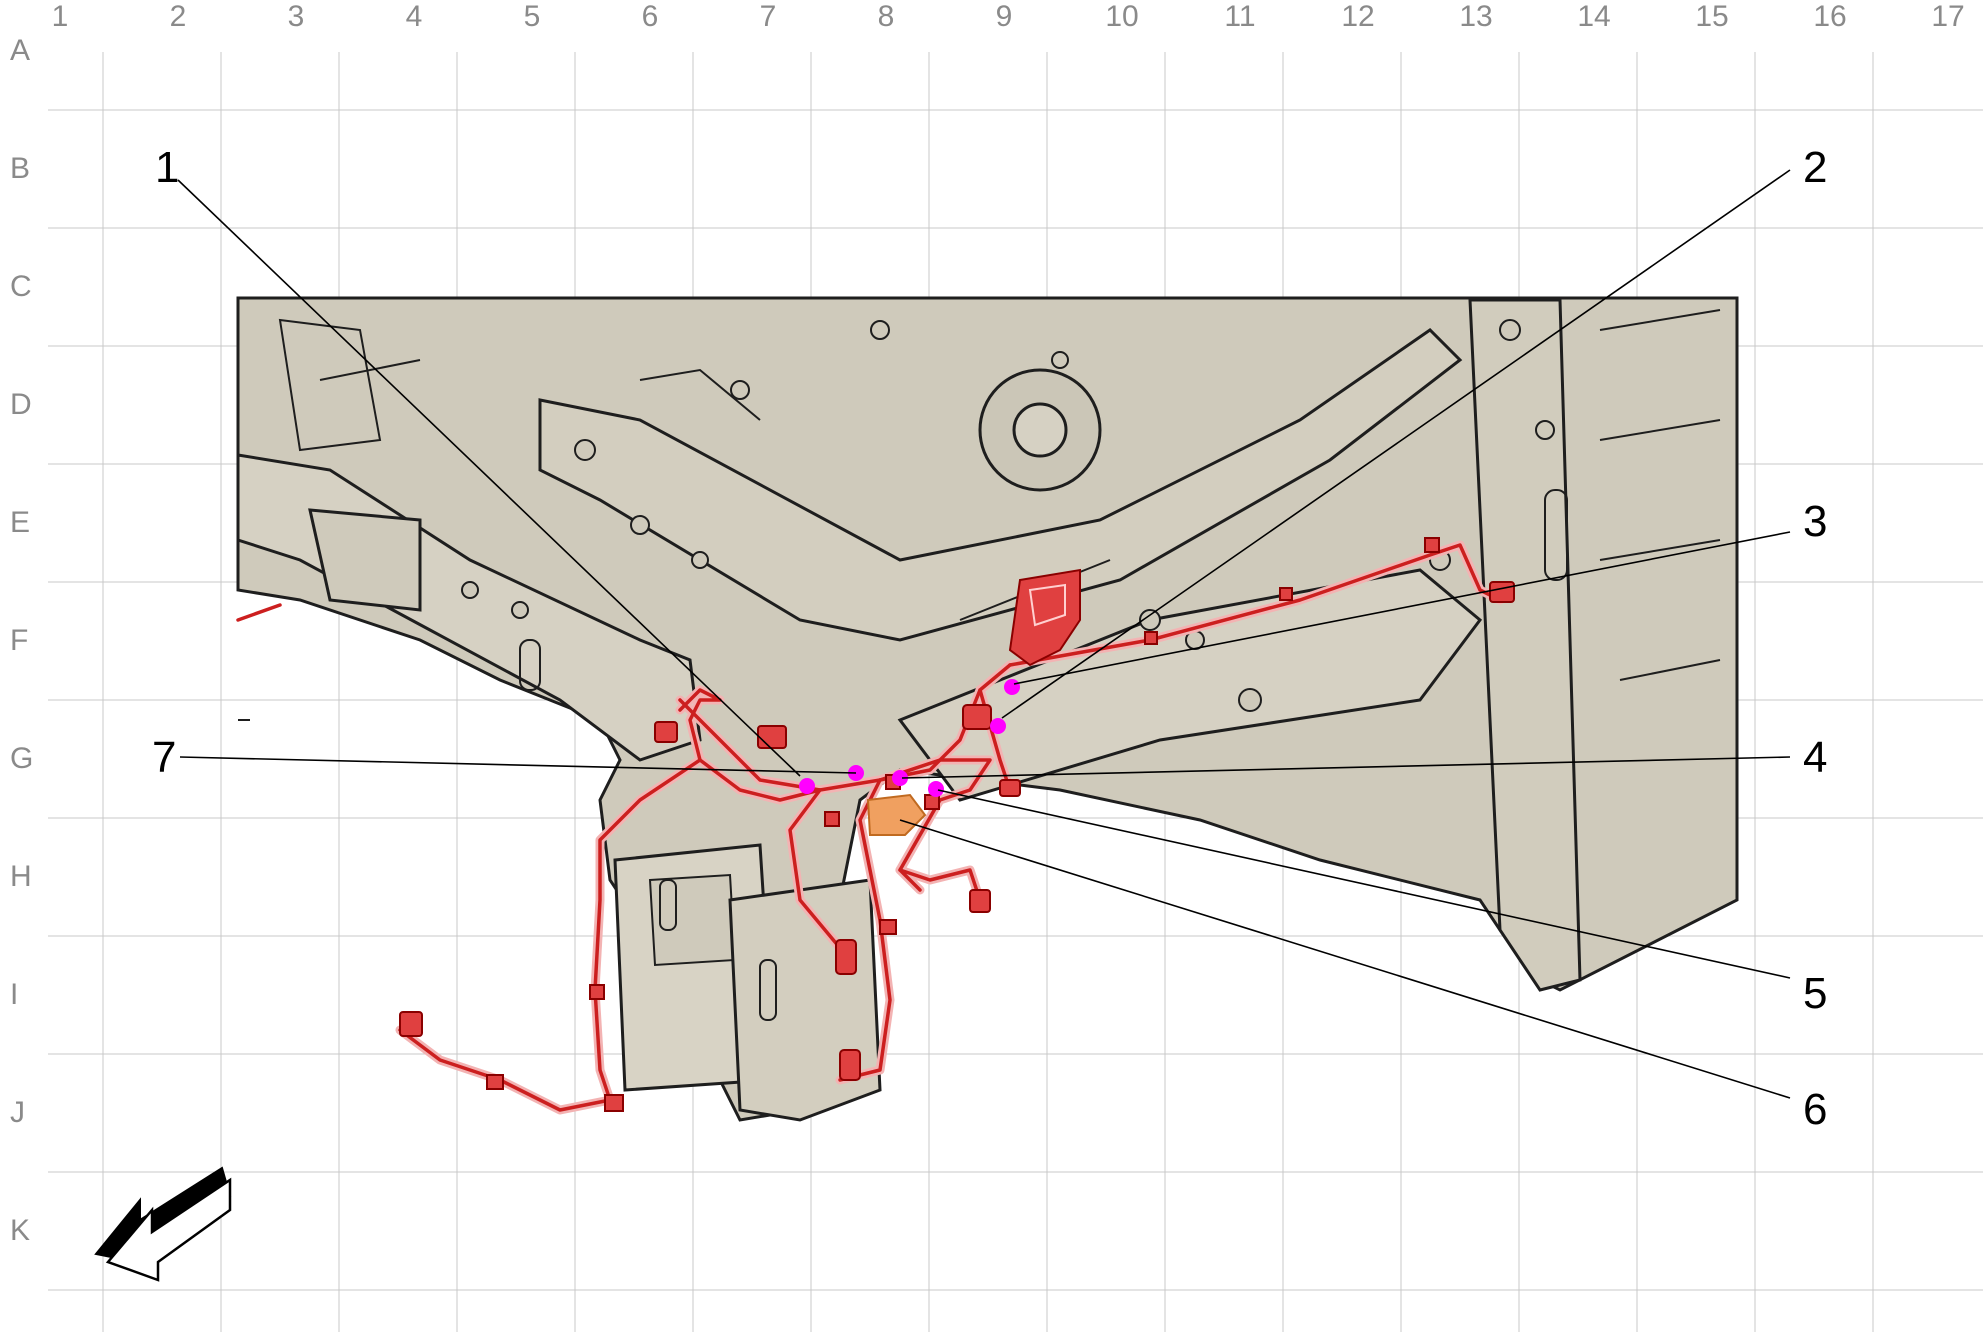  Describe the element at coordinates (19, 640) in the screenshot. I see `grid-row-label: F` at that location.